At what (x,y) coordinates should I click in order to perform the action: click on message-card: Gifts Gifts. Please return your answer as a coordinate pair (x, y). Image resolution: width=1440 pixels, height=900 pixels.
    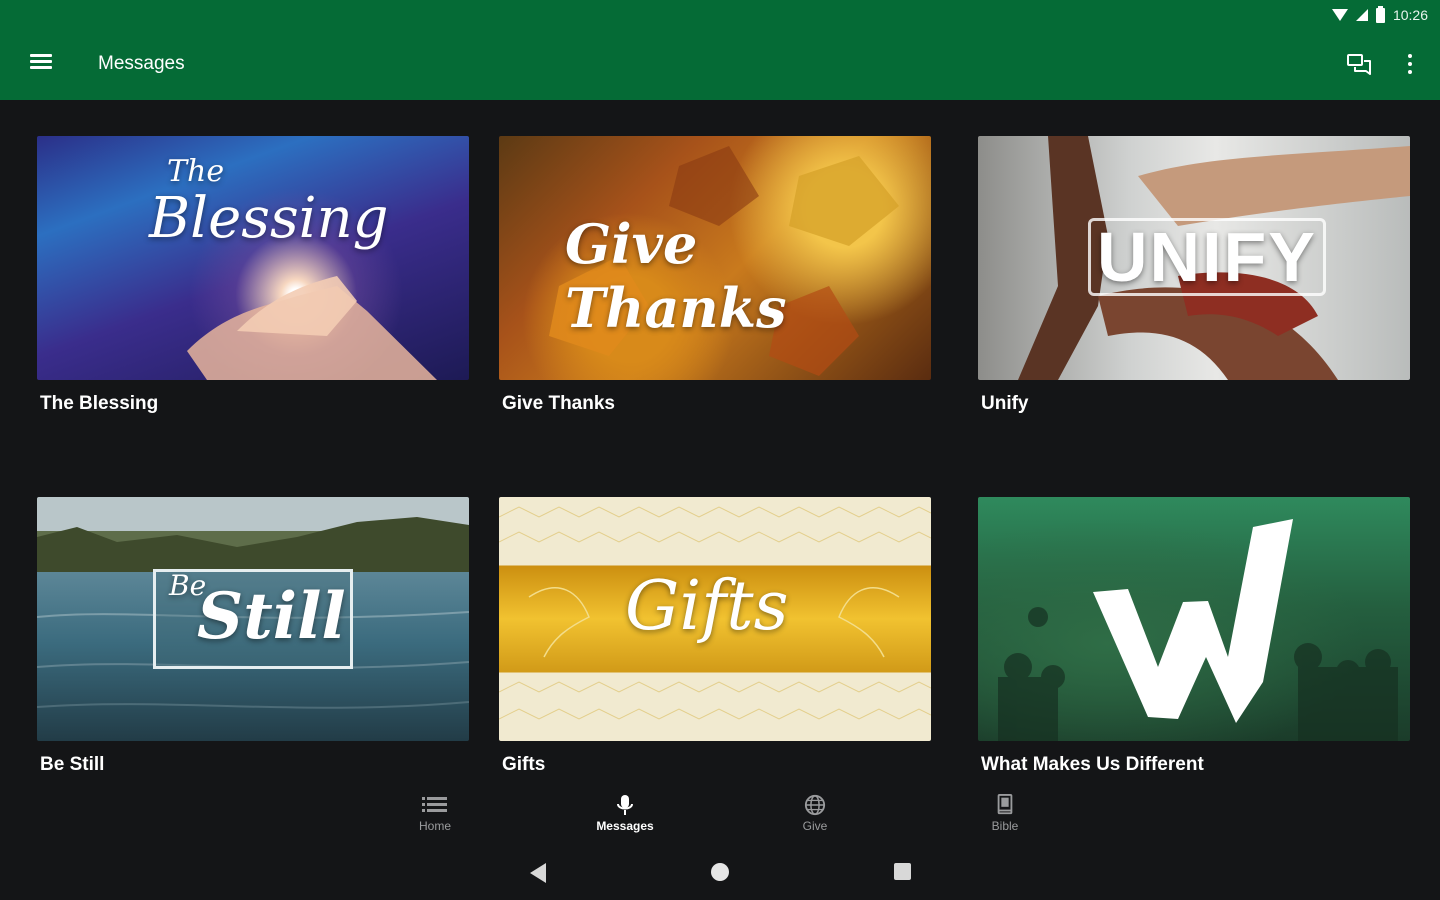
    Looking at the image, I should click on (715, 636).